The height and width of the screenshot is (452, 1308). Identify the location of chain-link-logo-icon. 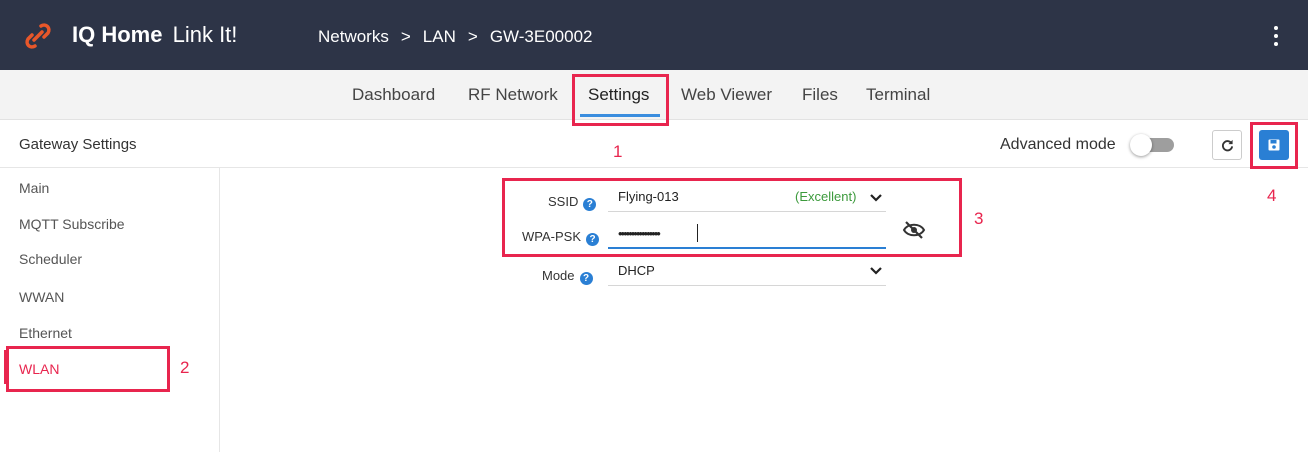
(38, 36).